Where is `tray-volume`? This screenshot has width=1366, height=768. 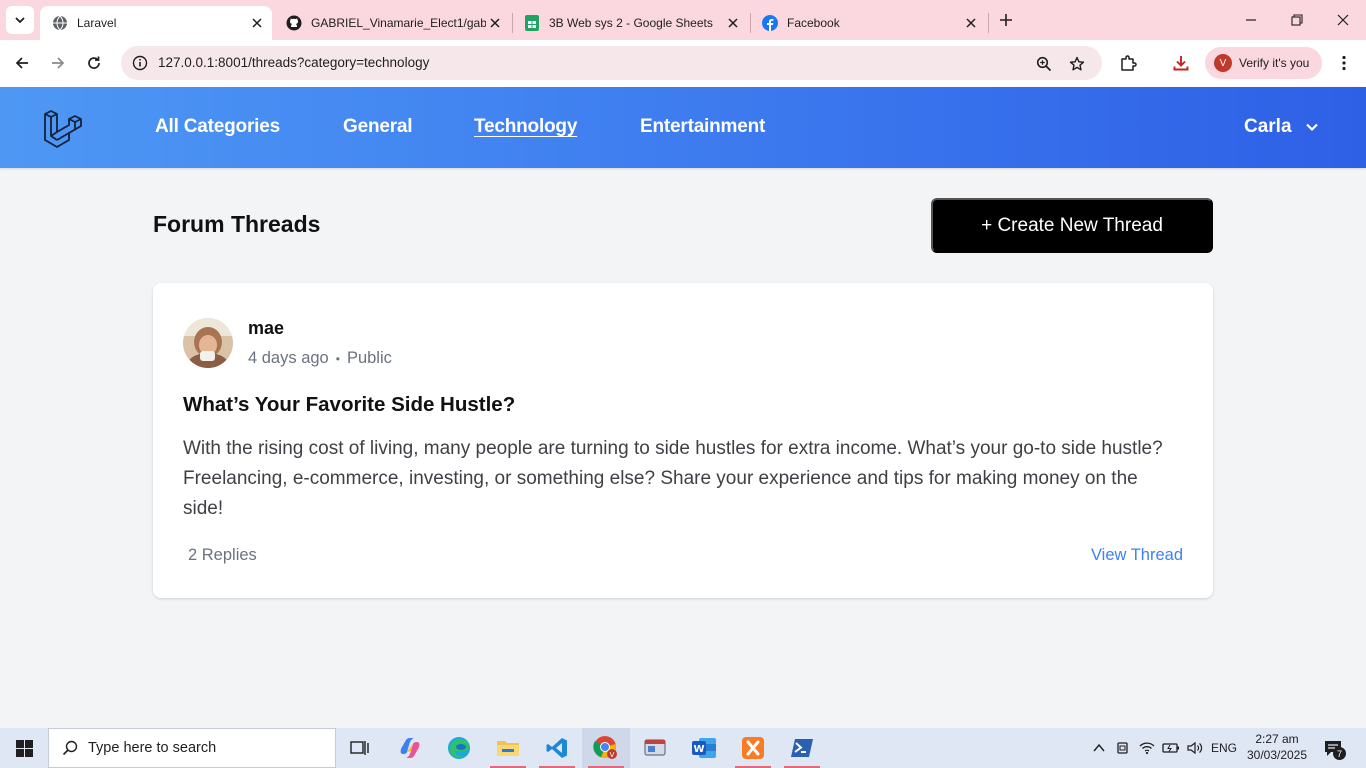
tray-volume is located at coordinates (1195, 748).